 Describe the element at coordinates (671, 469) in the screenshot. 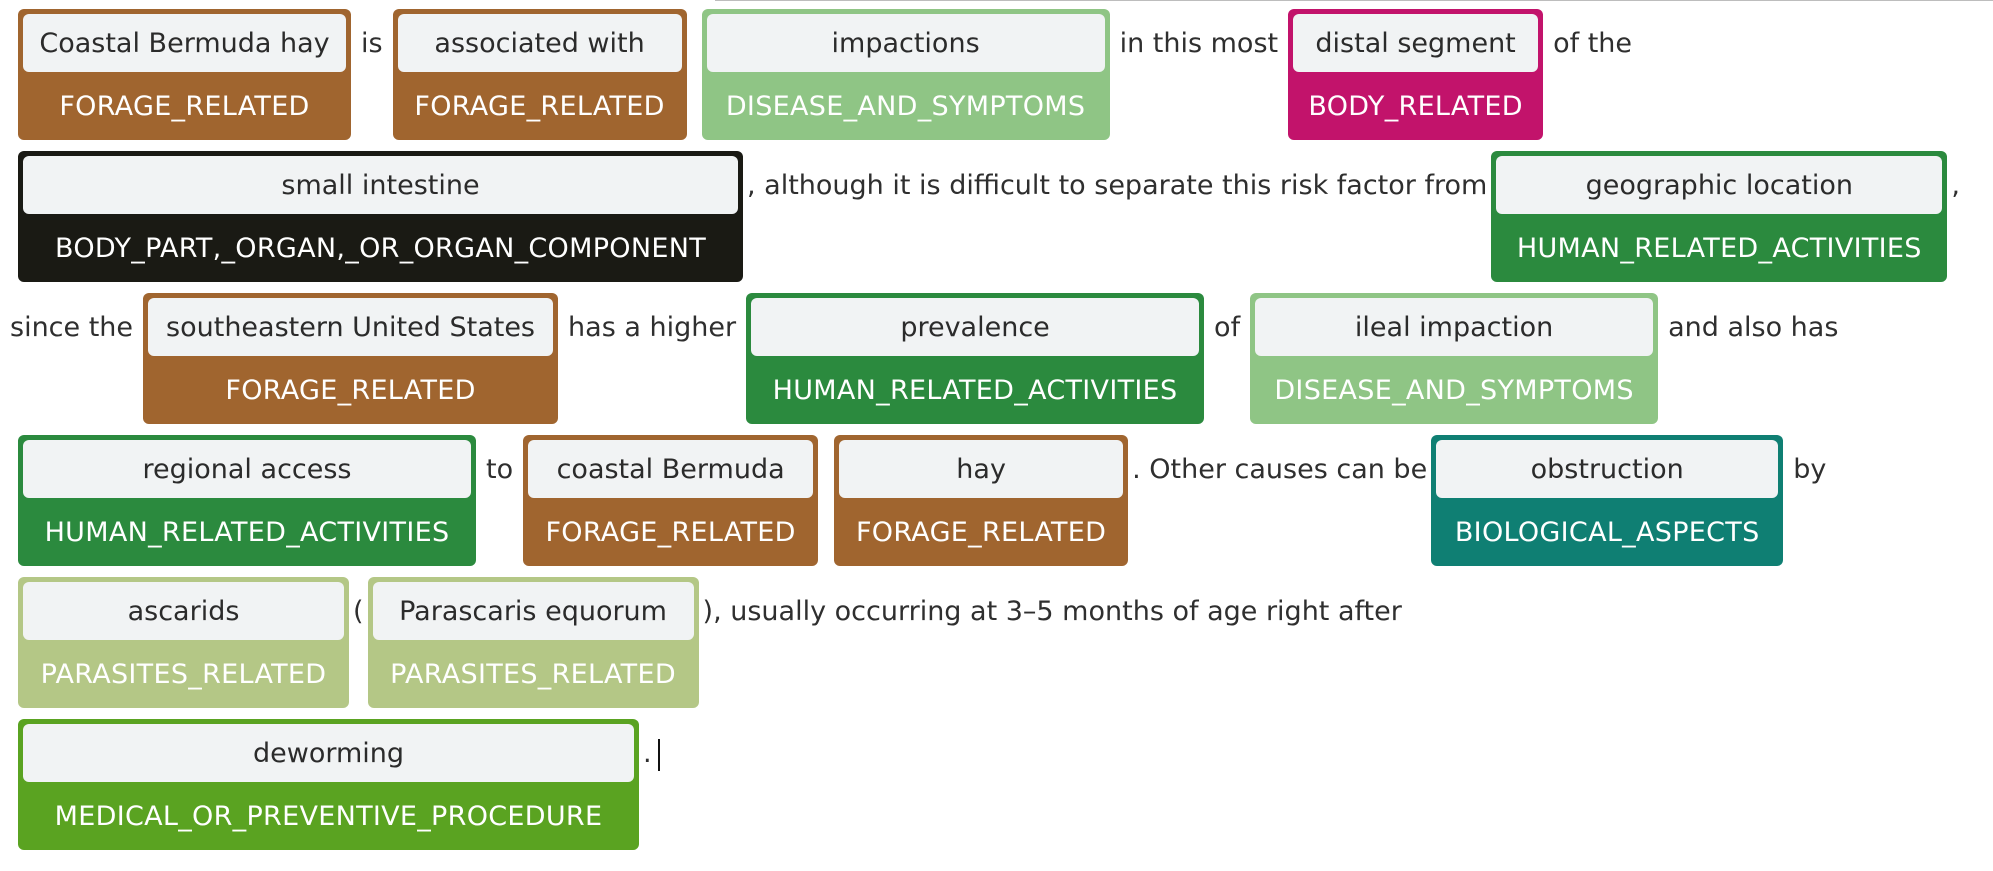

I see `entity-text: coastal Bermuda` at that location.